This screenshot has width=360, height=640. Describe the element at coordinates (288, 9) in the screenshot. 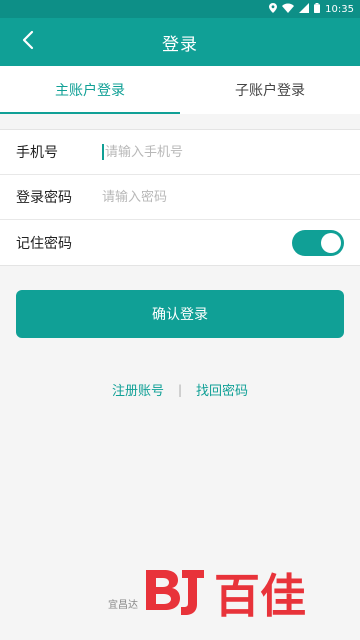

I see `wifi-icon` at that location.